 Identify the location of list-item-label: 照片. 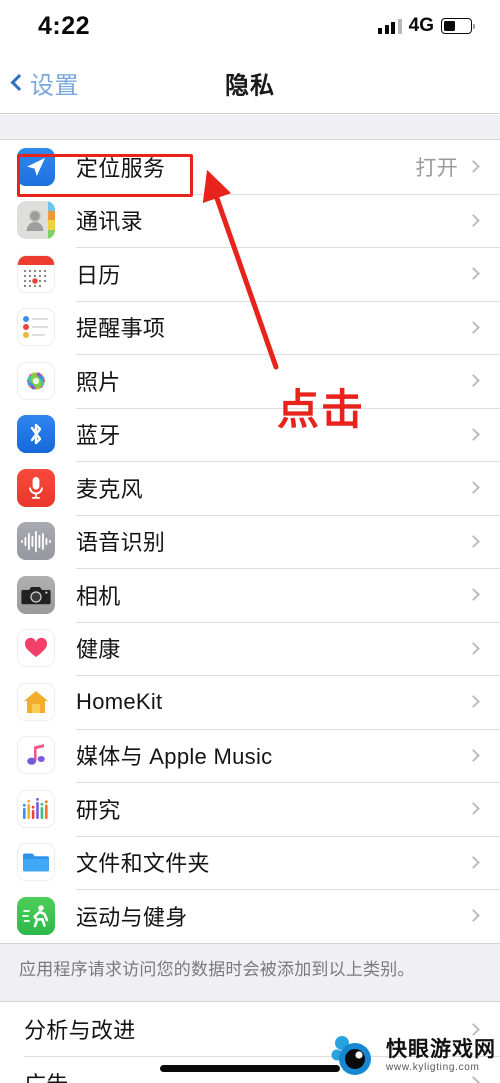
(98, 382).